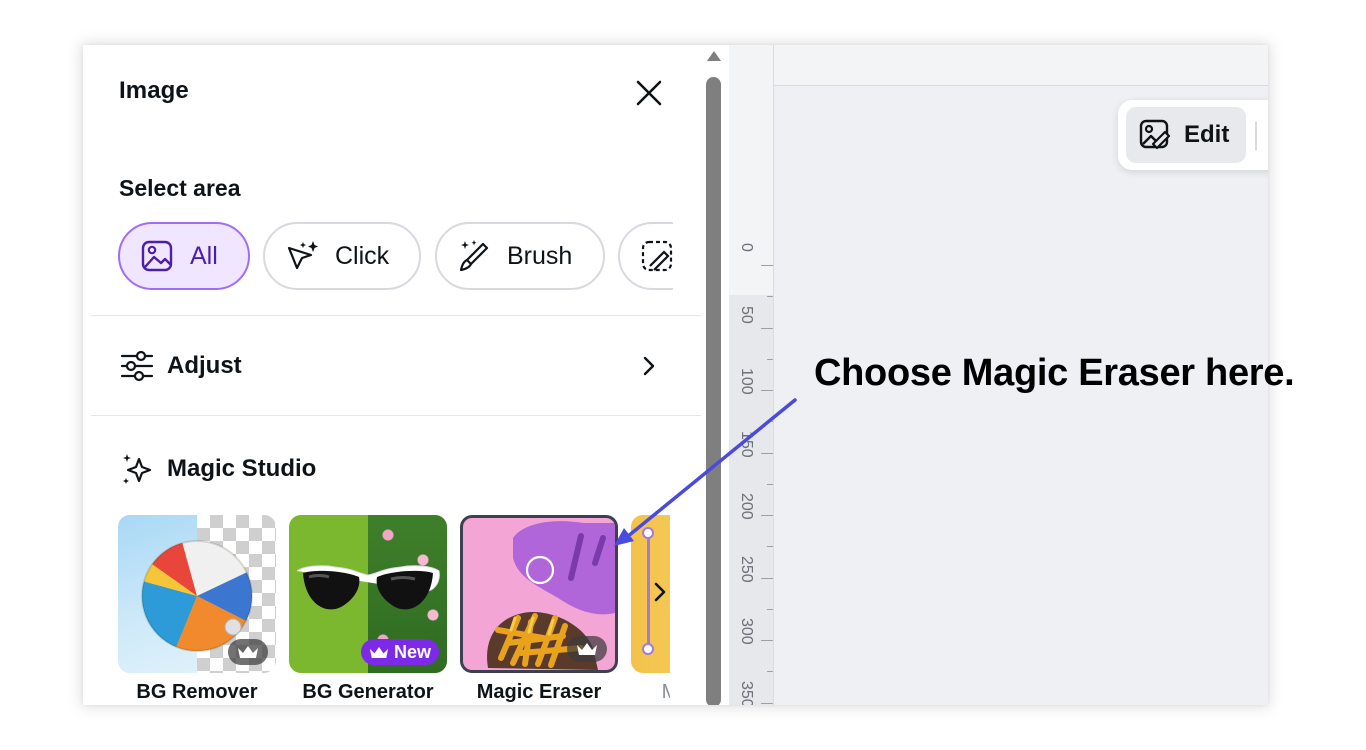  What do you see at coordinates (998, 65) in the screenshot?
I see `top-ruler` at bounding box center [998, 65].